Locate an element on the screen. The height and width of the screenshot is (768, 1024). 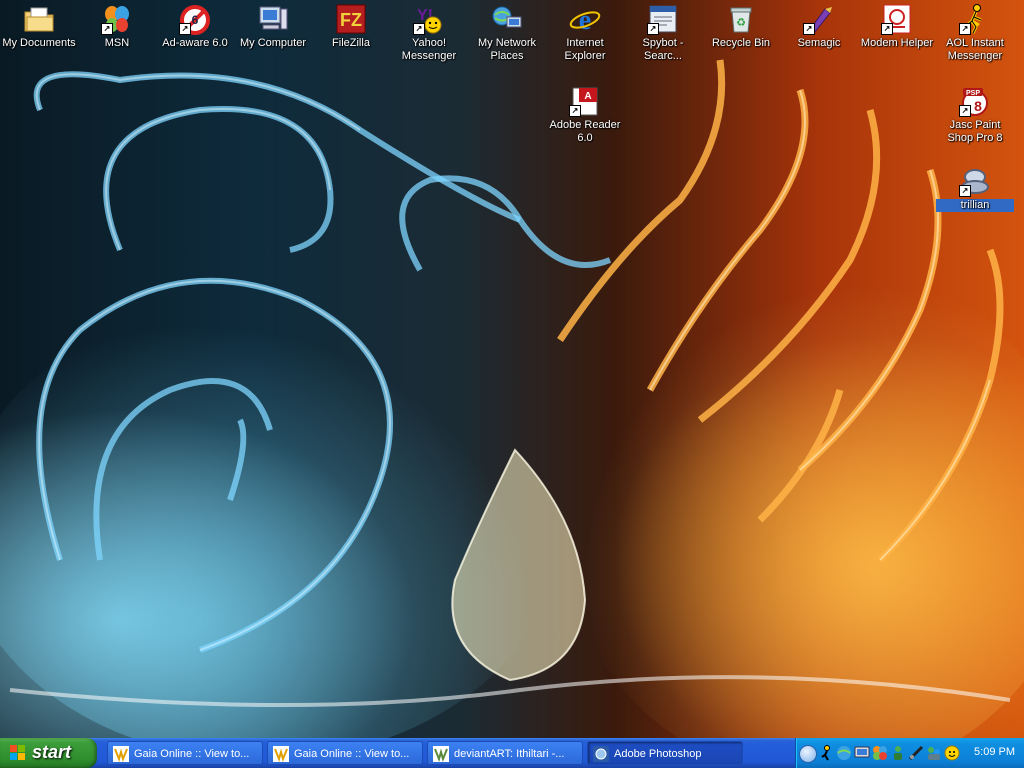
aim-tray-icon is located at coordinates (826, 753).